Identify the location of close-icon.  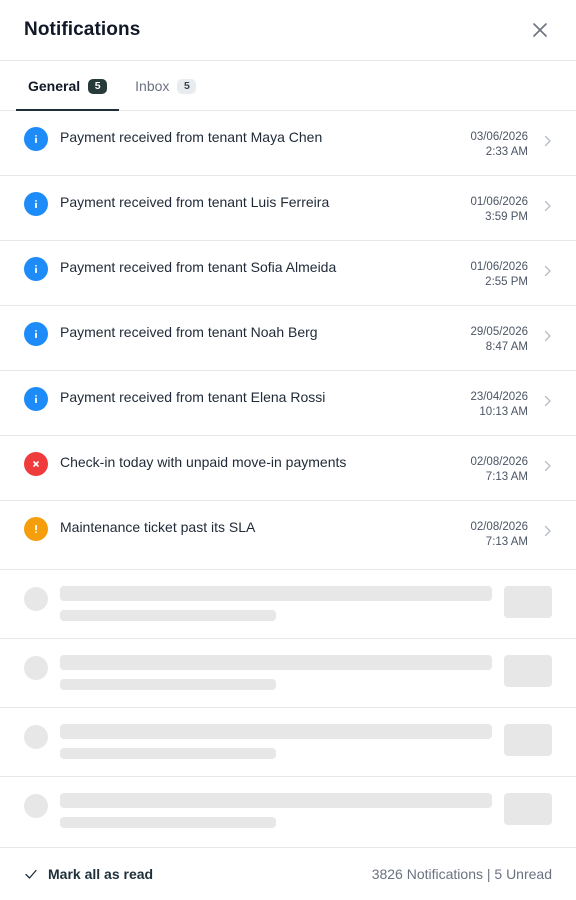
(540, 30).